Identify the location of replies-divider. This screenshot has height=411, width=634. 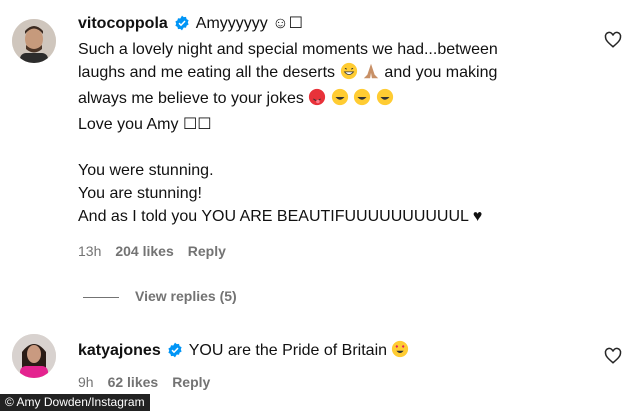
(101, 297).